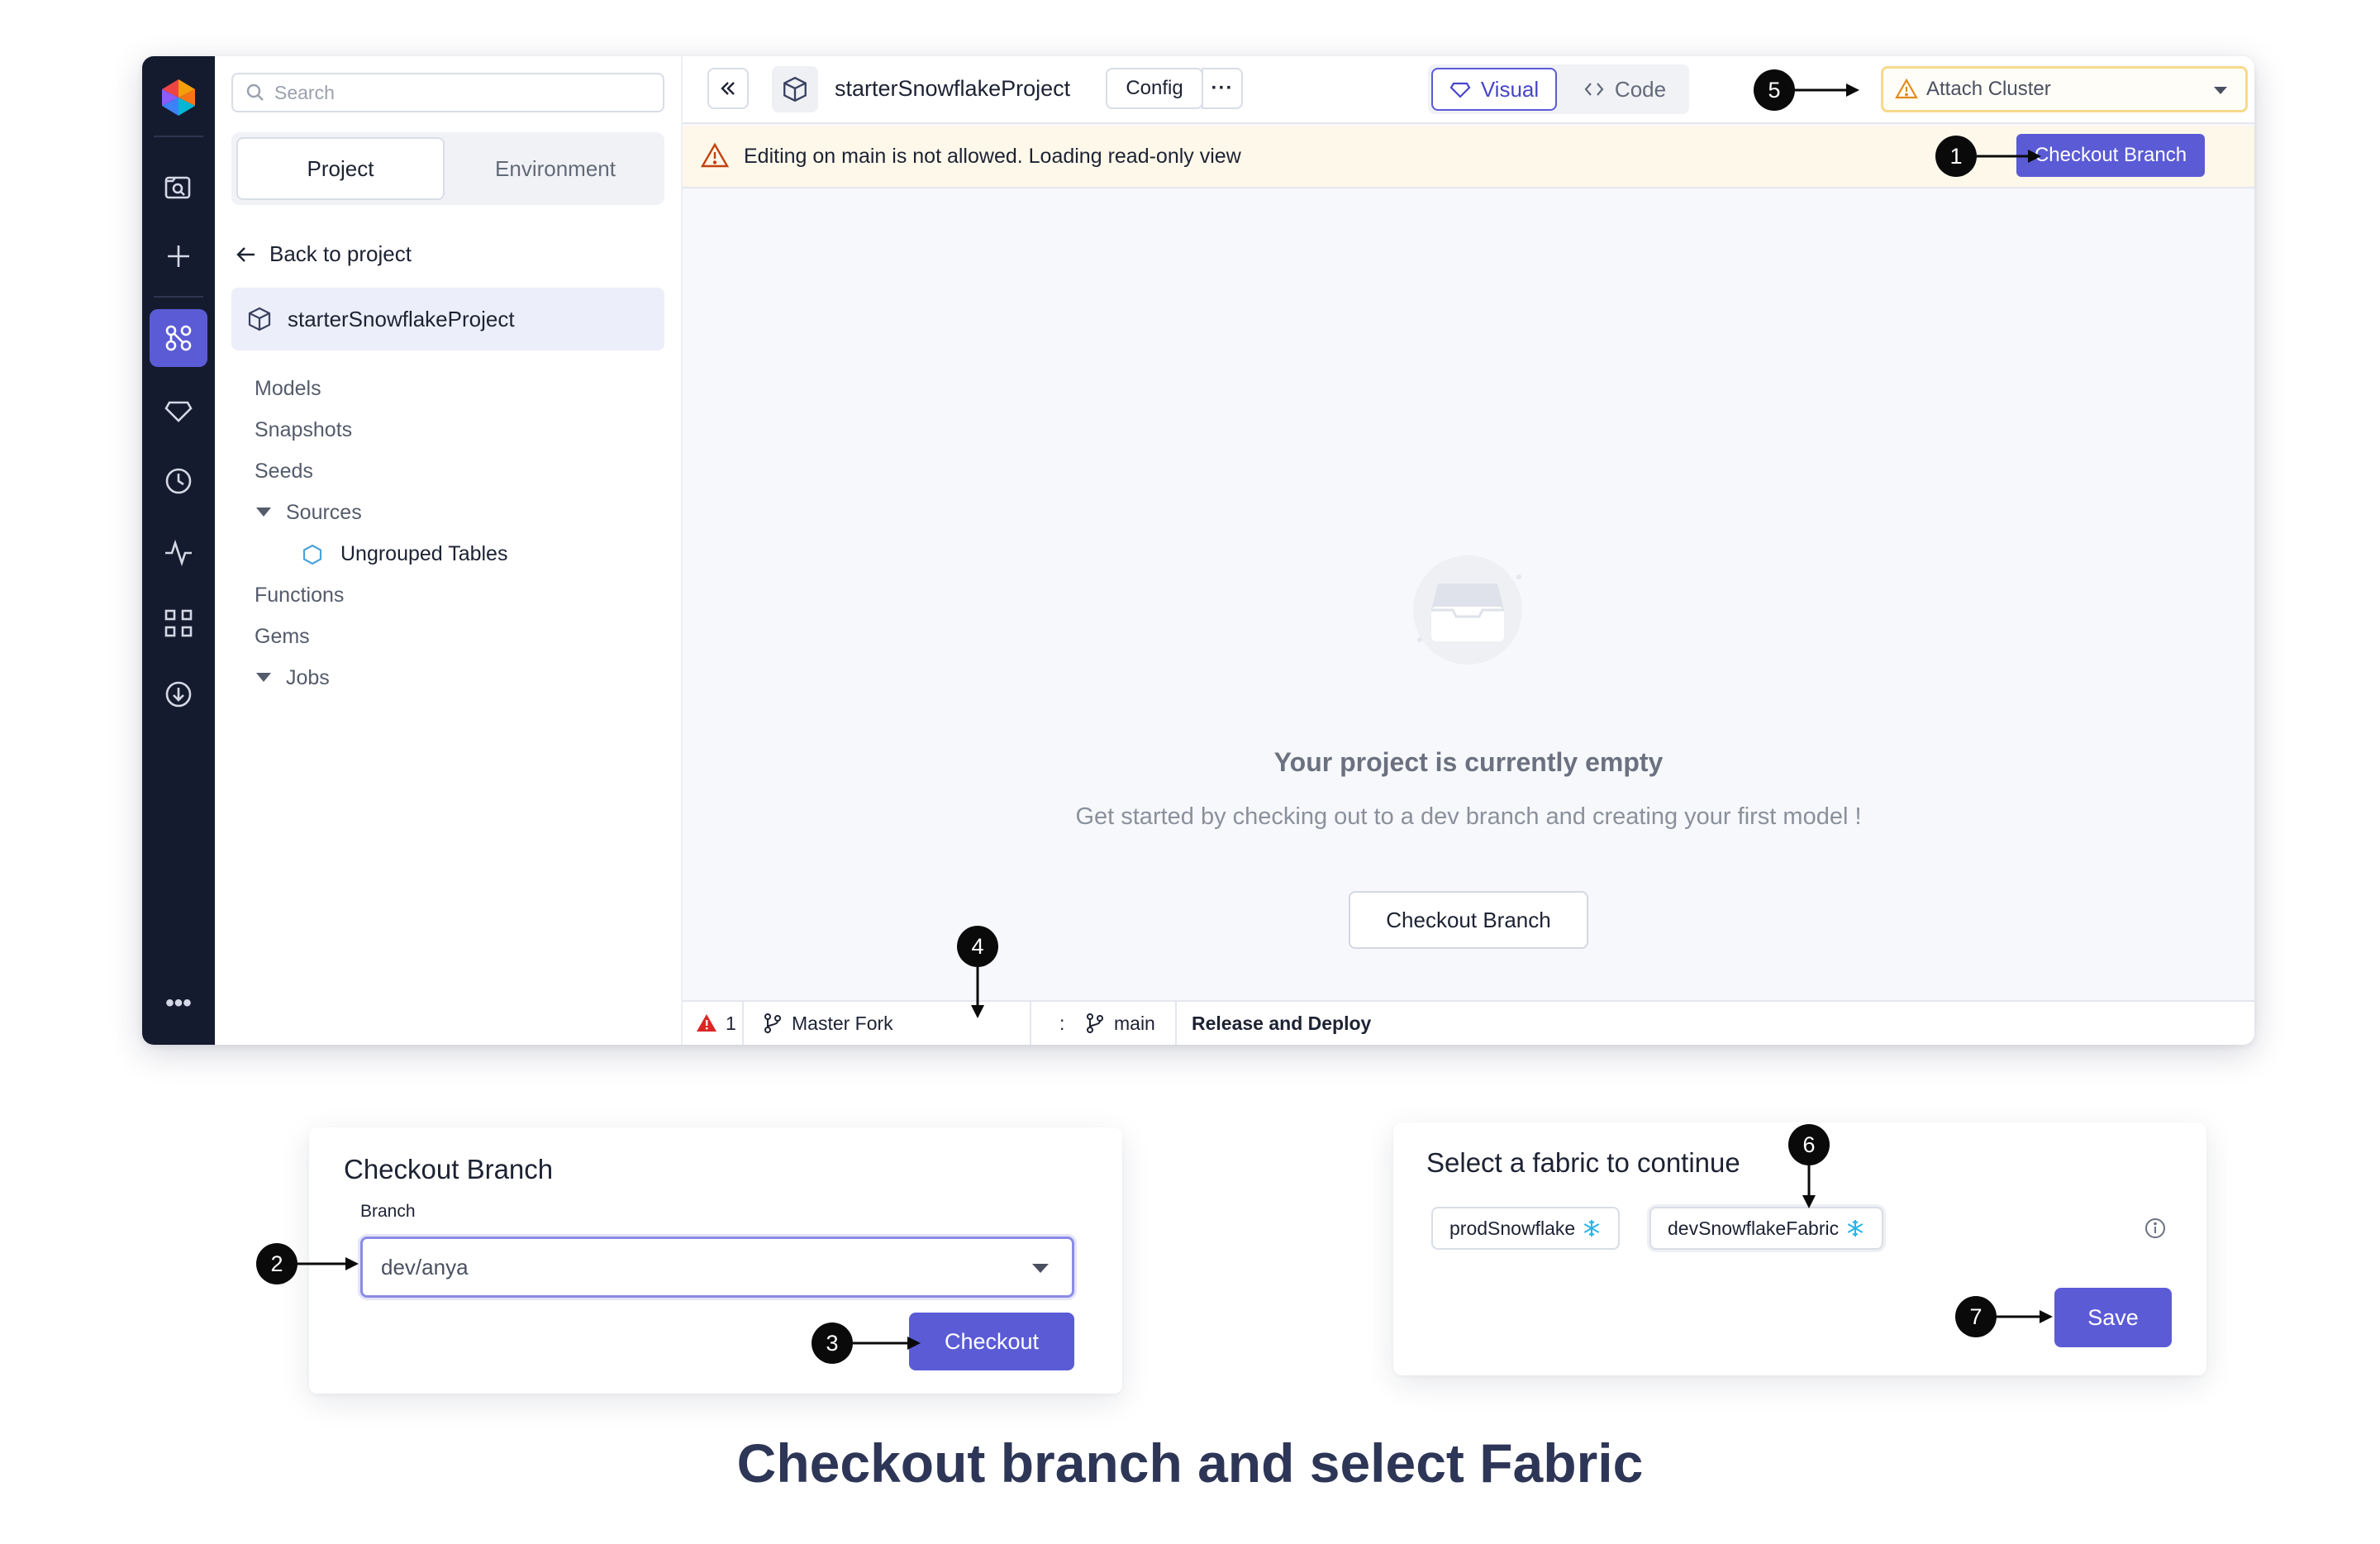  I want to click on search-input: Search, so click(447, 92).